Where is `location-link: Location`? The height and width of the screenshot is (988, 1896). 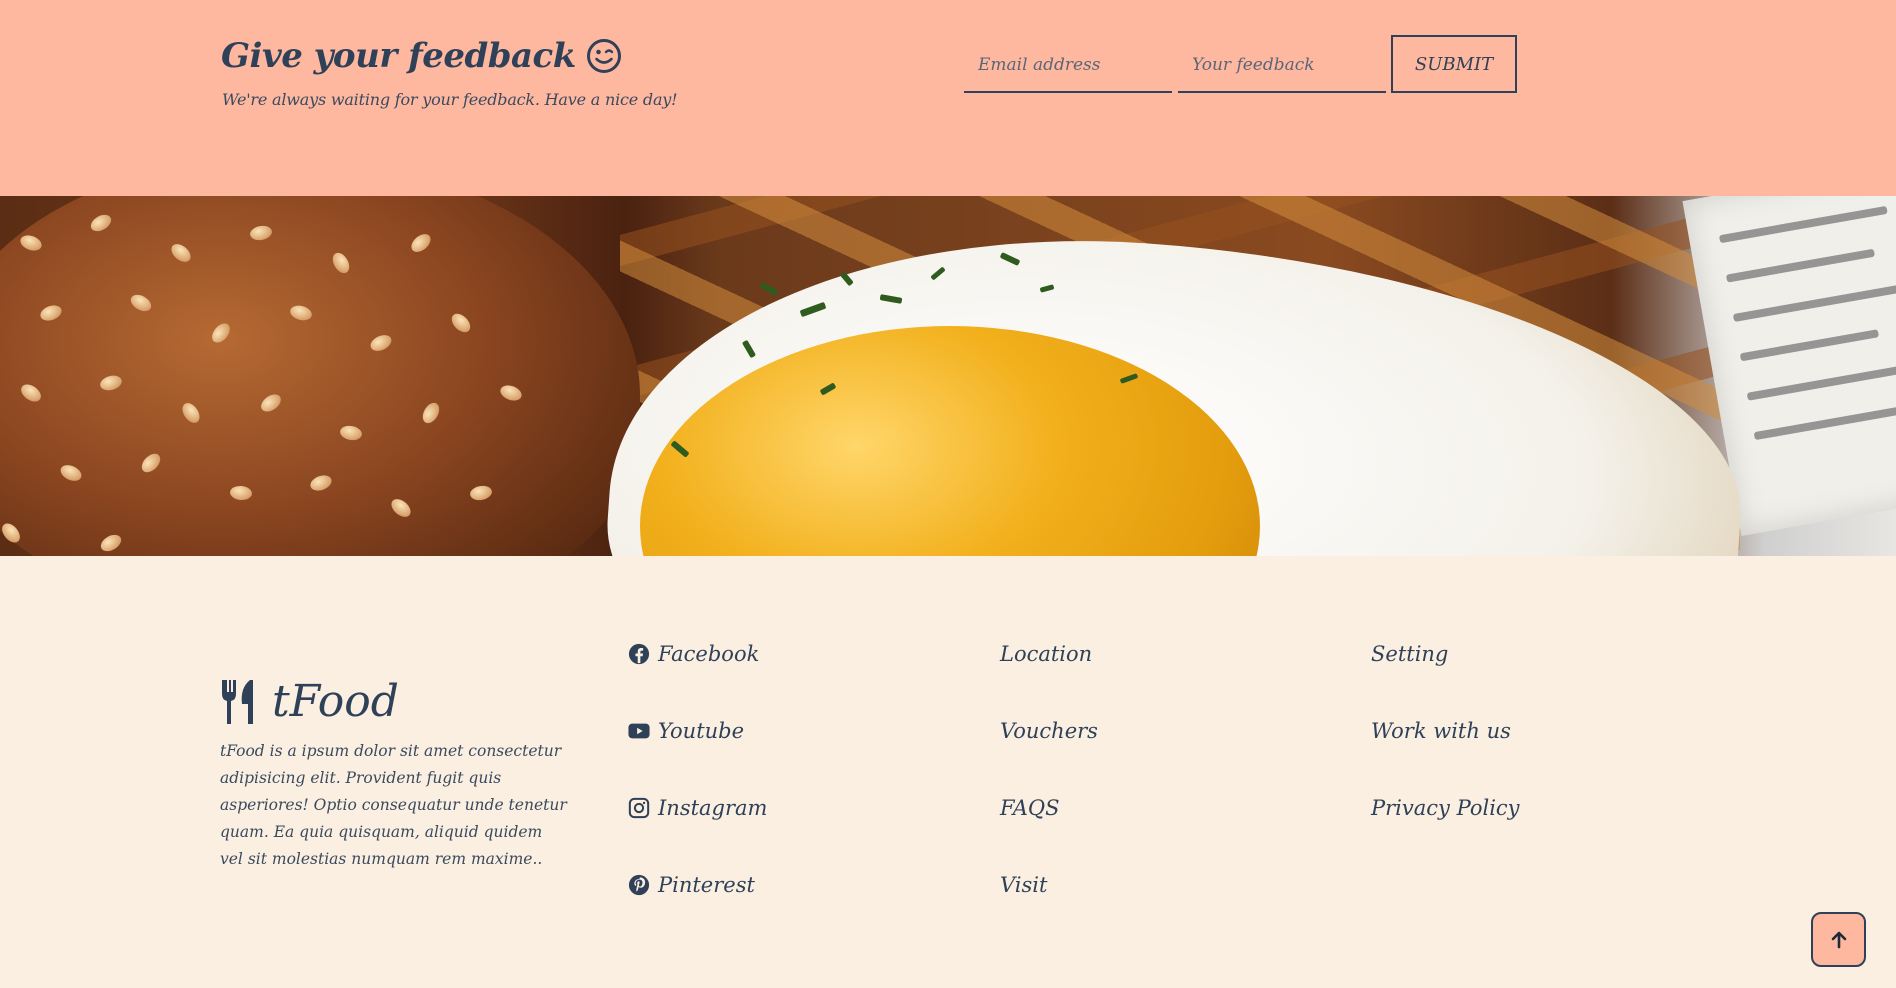 location-link: Location is located at coordinates (1046, 654).